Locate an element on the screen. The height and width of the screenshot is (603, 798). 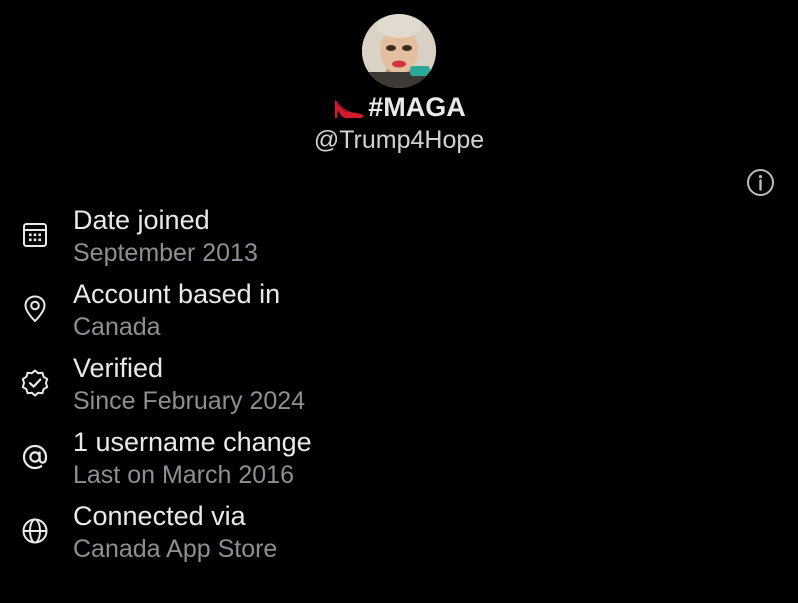
username-change-title: 1 username change is located at coordinates (192, 442).